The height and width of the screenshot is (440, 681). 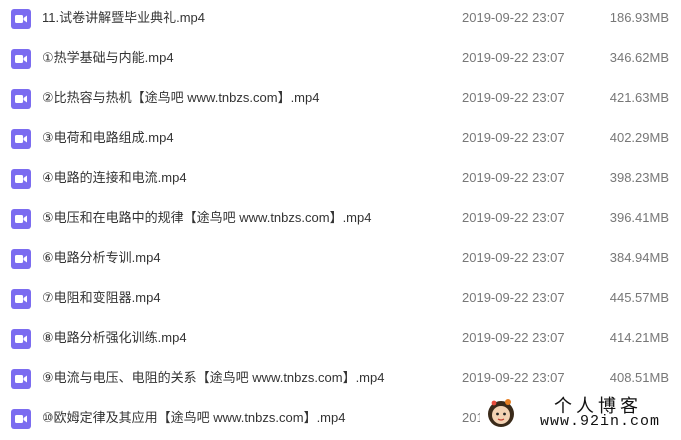 I want to click on file-name: ①热学基础与内能.mp4, so click(x=108, y=58).